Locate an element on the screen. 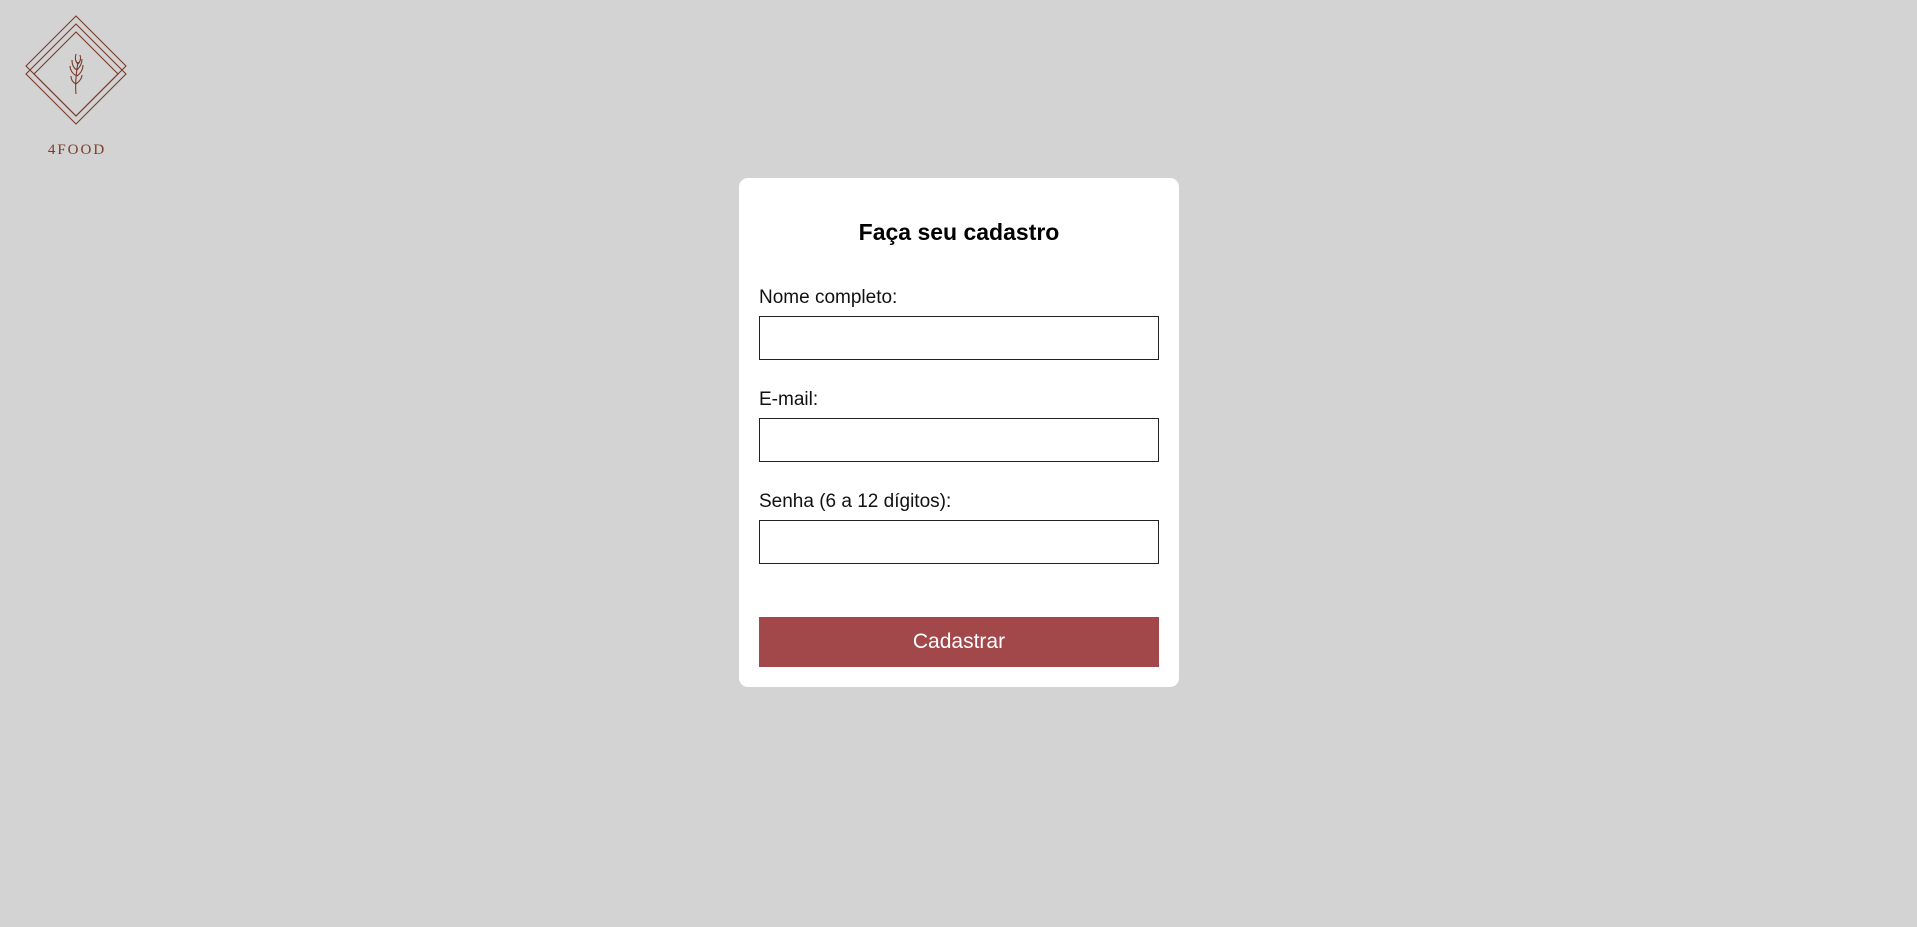 This screenshot has width=1917, height=927. email-label: E-mail: is located at coordinates (789, 399).